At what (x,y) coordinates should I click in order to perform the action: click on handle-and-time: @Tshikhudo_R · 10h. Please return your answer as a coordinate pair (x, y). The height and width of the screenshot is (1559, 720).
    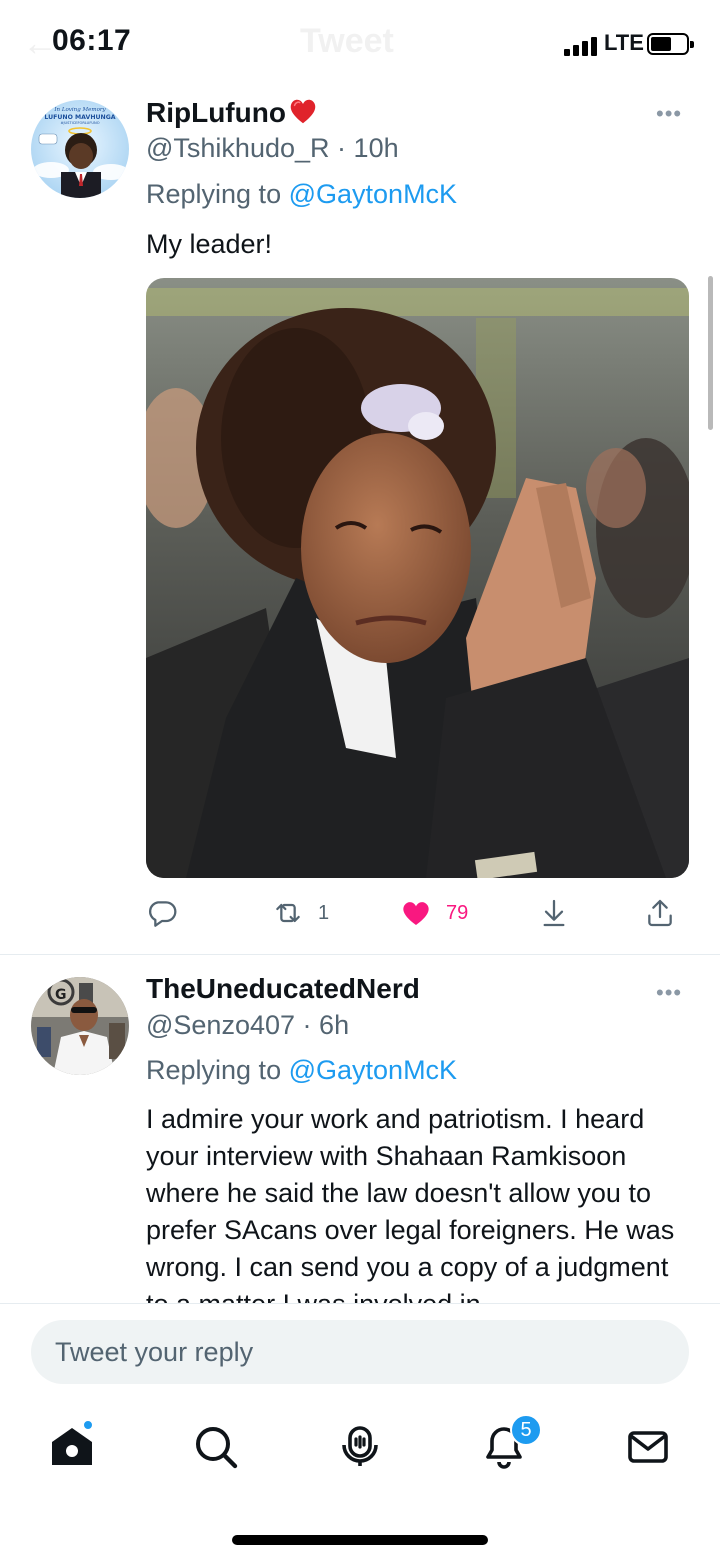
    Looking at the image, I should click on (272, 148).